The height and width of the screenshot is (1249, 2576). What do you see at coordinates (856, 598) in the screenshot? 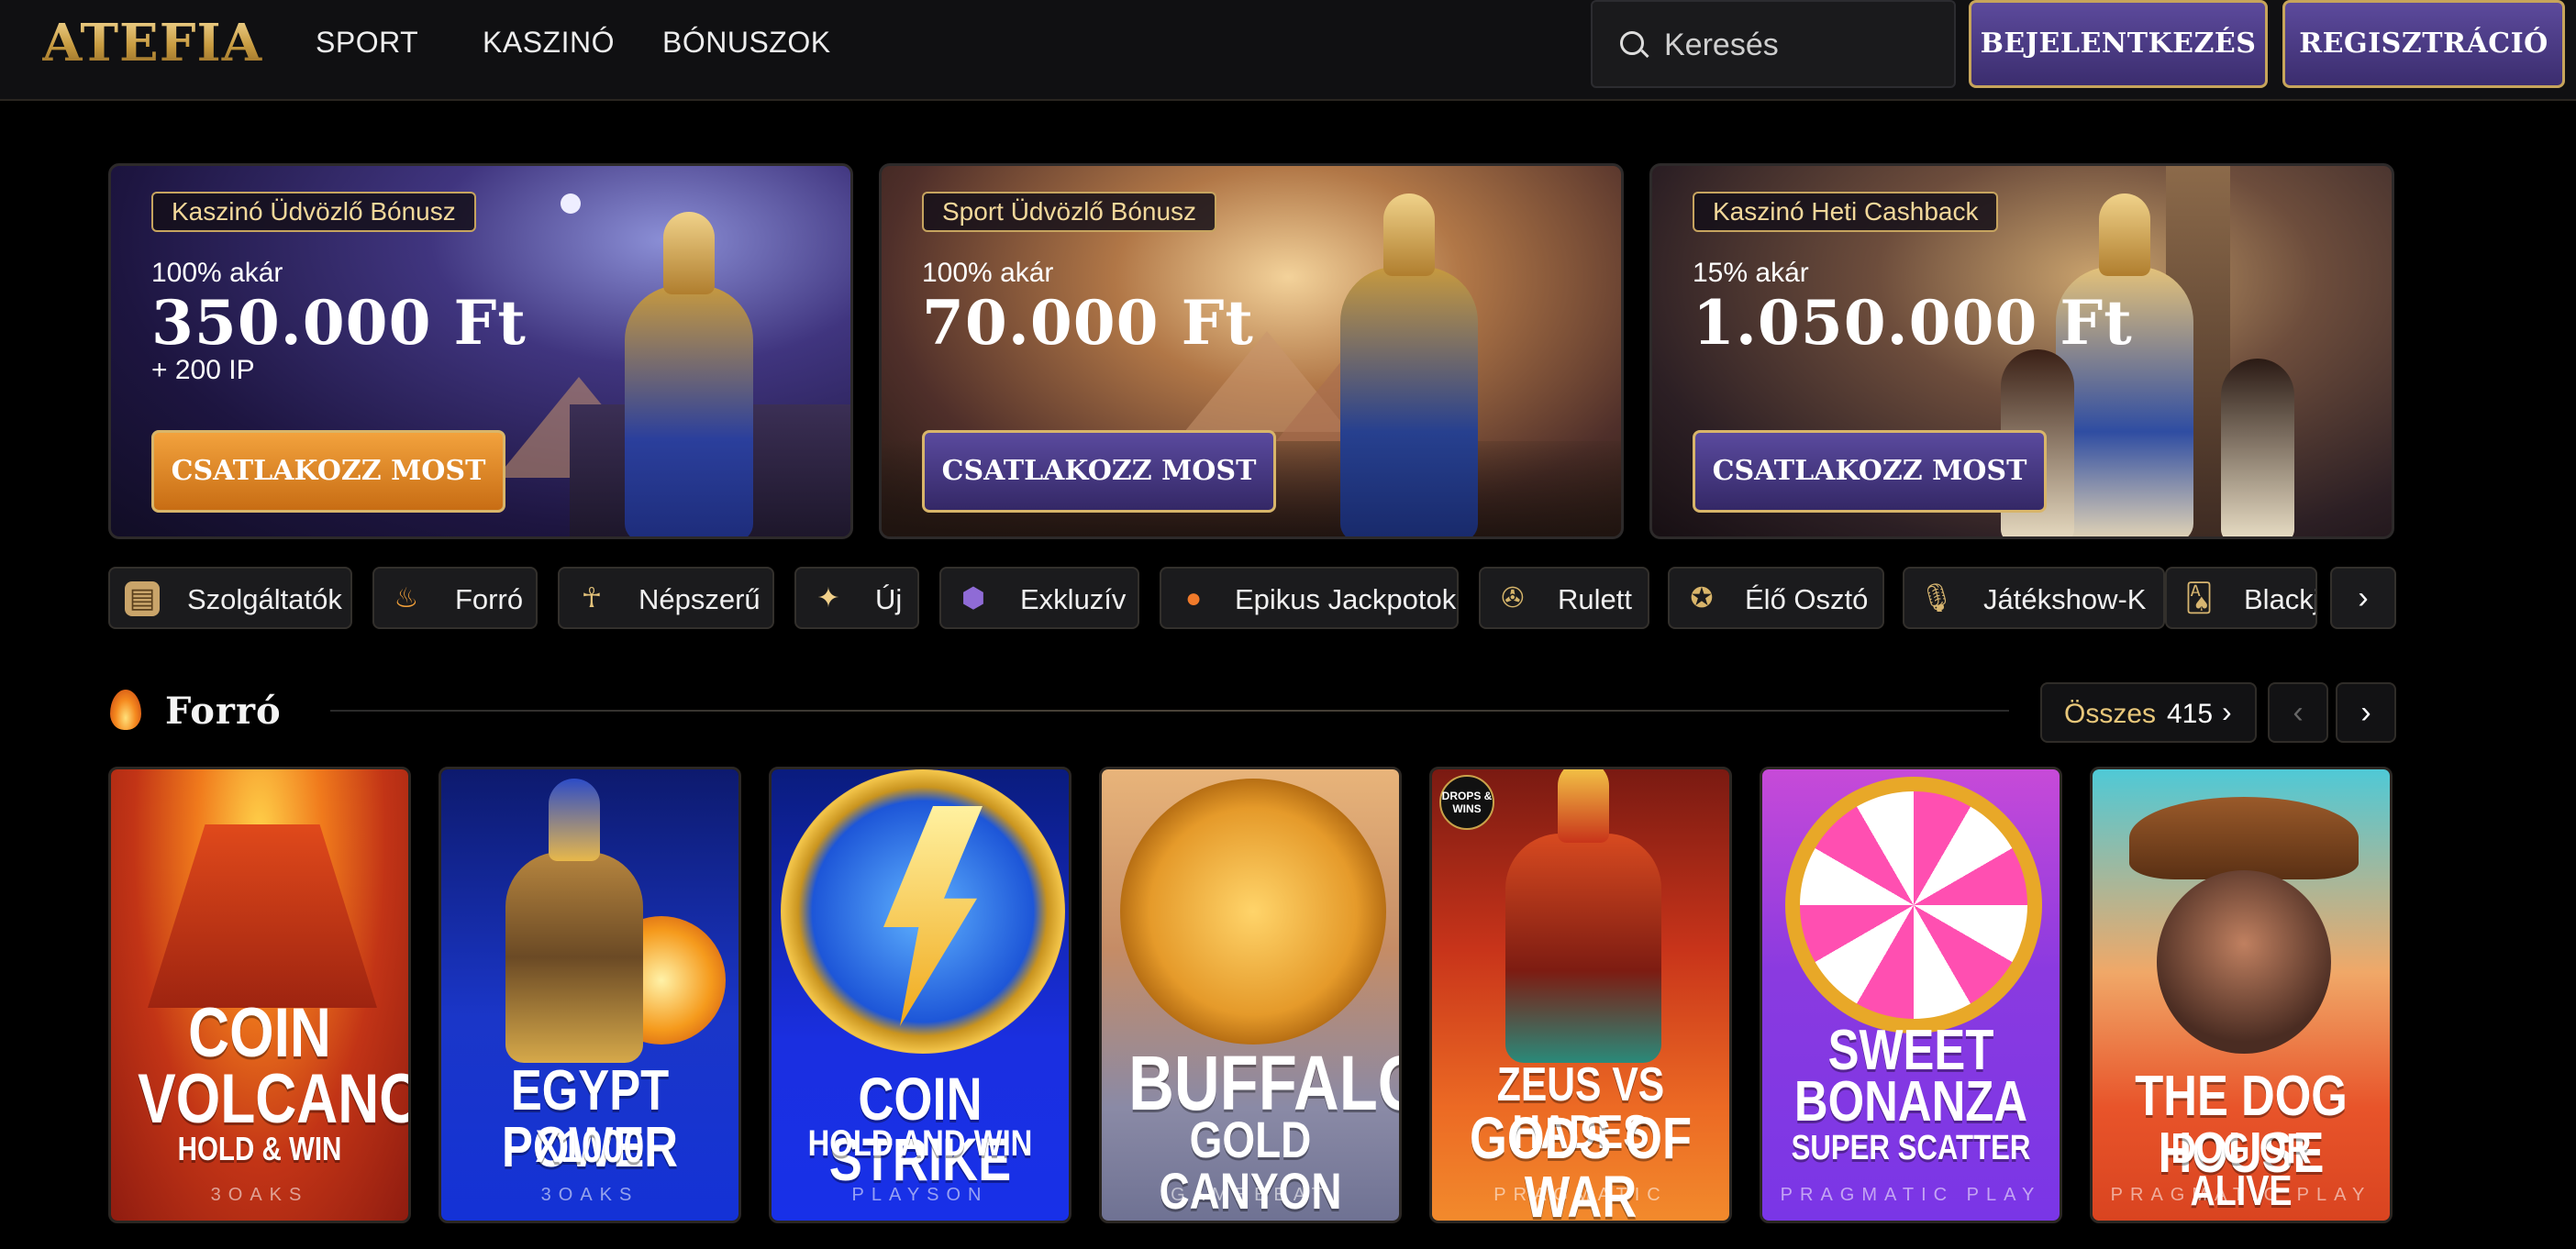
I see `category-uj: ✦ Új` at bounding box center [856, 598].